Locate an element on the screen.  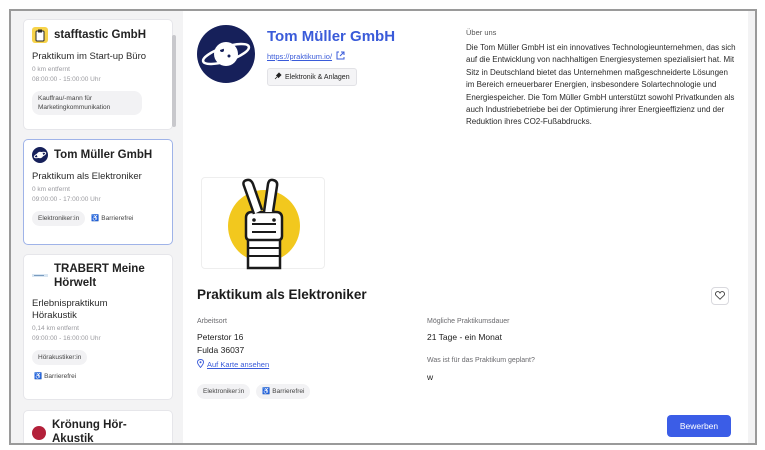
duration-value: 21 Tage - ein Monat is located at coordinates (464, 337).